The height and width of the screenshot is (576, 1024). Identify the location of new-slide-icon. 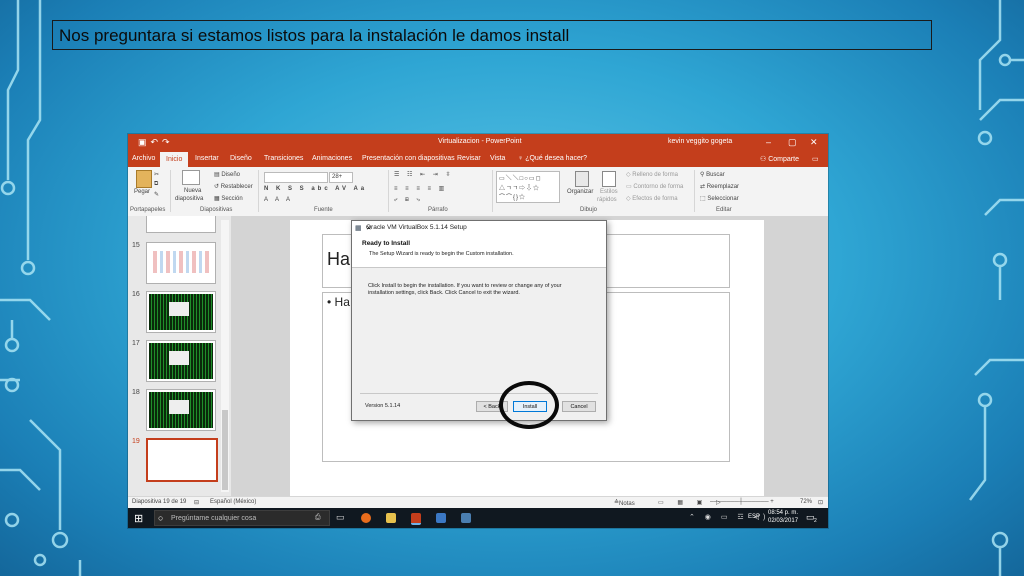
(191, 177).